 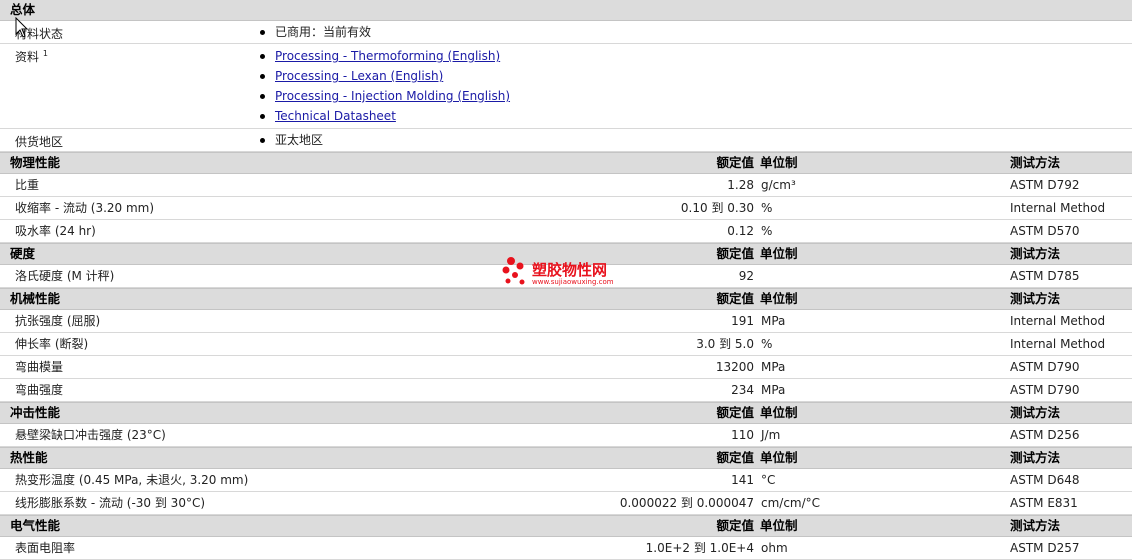 I want to click on section-header: 热性能 额定值 单位制 测试方法, so click(x=566, y=458).